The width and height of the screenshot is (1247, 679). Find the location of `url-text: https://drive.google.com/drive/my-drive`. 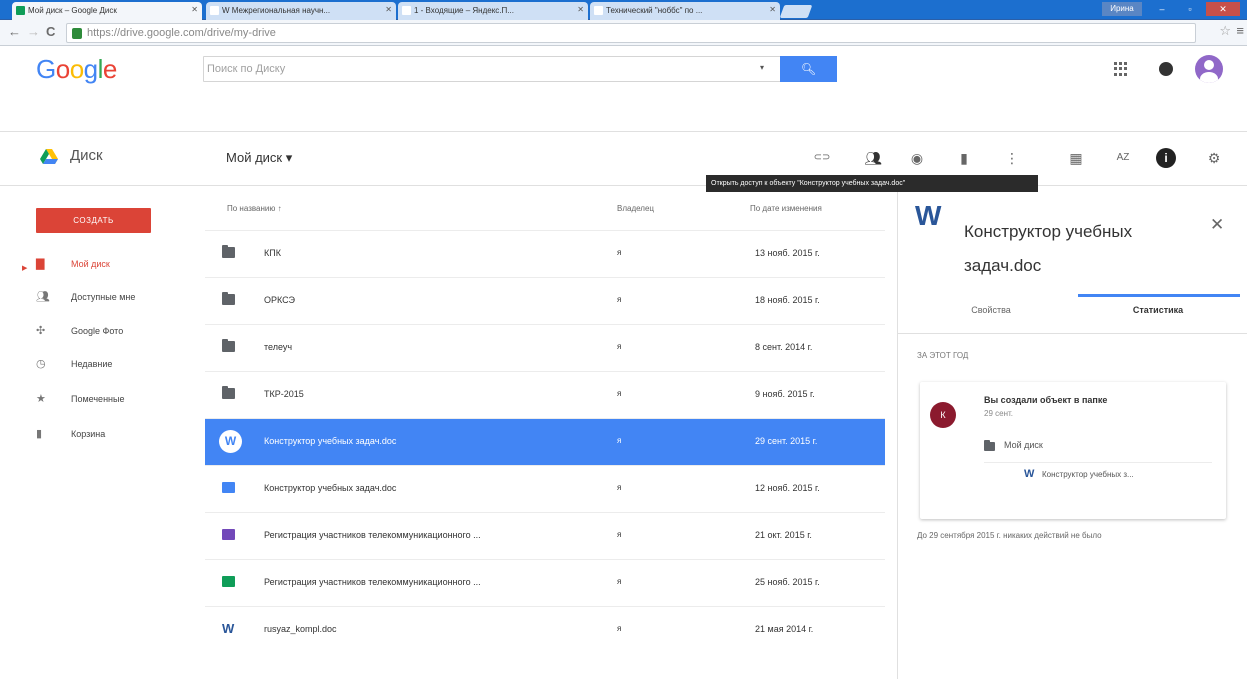

url-text: https://drive.google.com/drive/my-drive is located at coordinates (181, 33).